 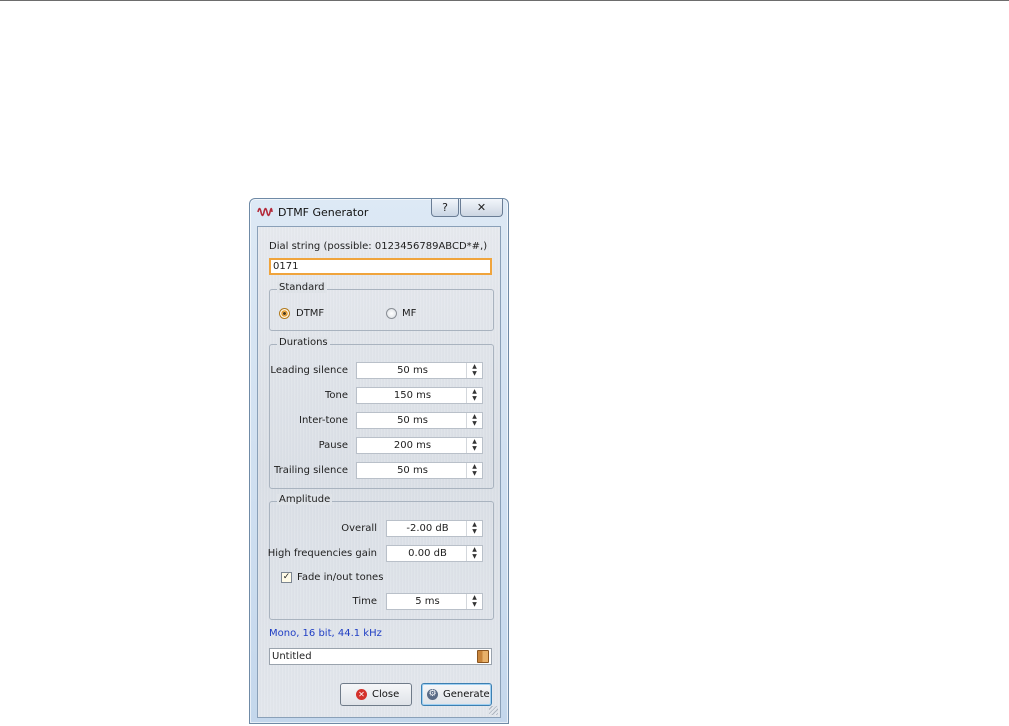 I want to click on close-icon: ✕, so click(x=361, y=694).